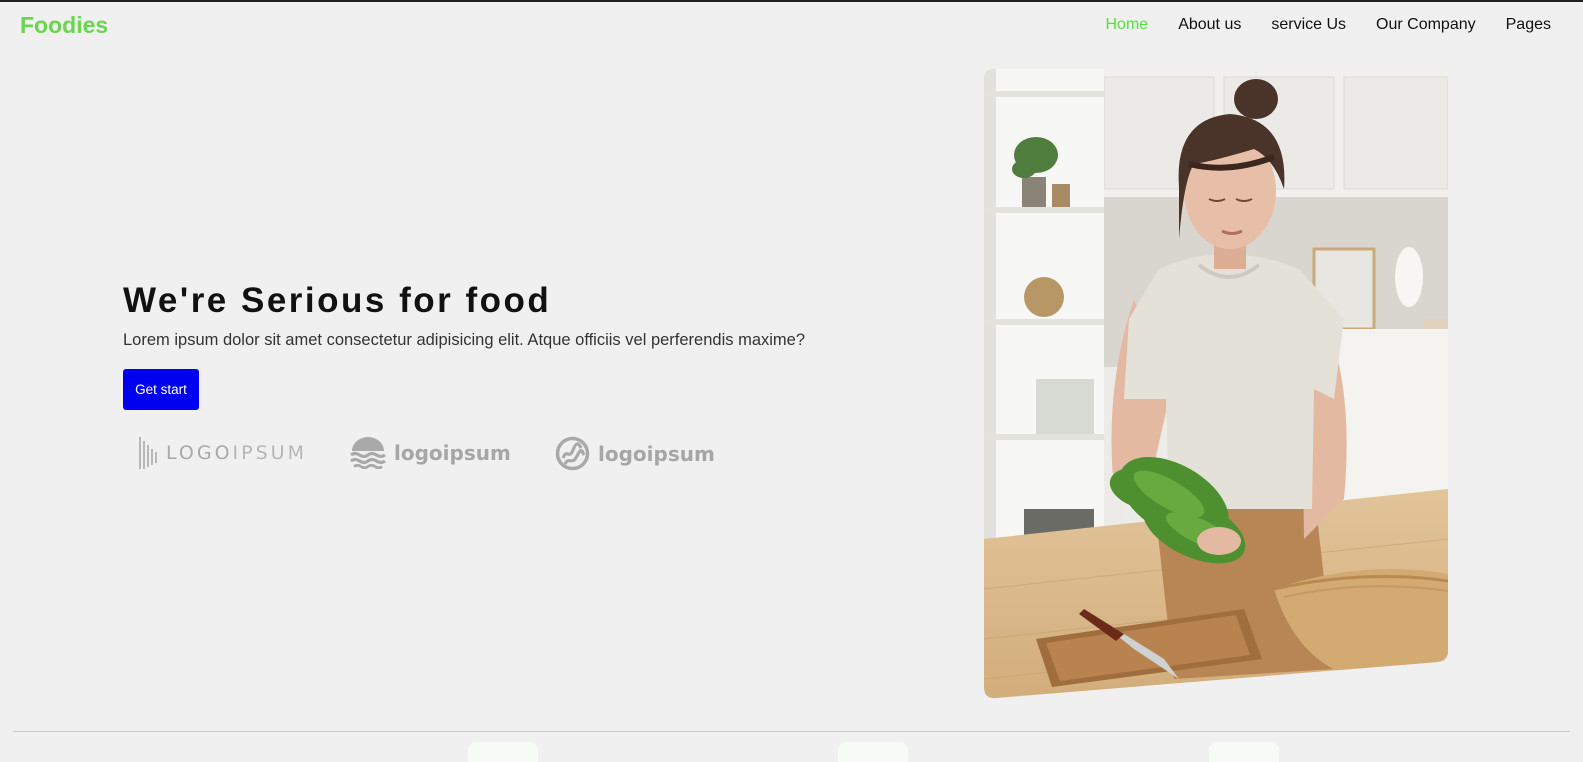  I want to click on partner-logo-2-text: logoipsum, so click(452, 453).